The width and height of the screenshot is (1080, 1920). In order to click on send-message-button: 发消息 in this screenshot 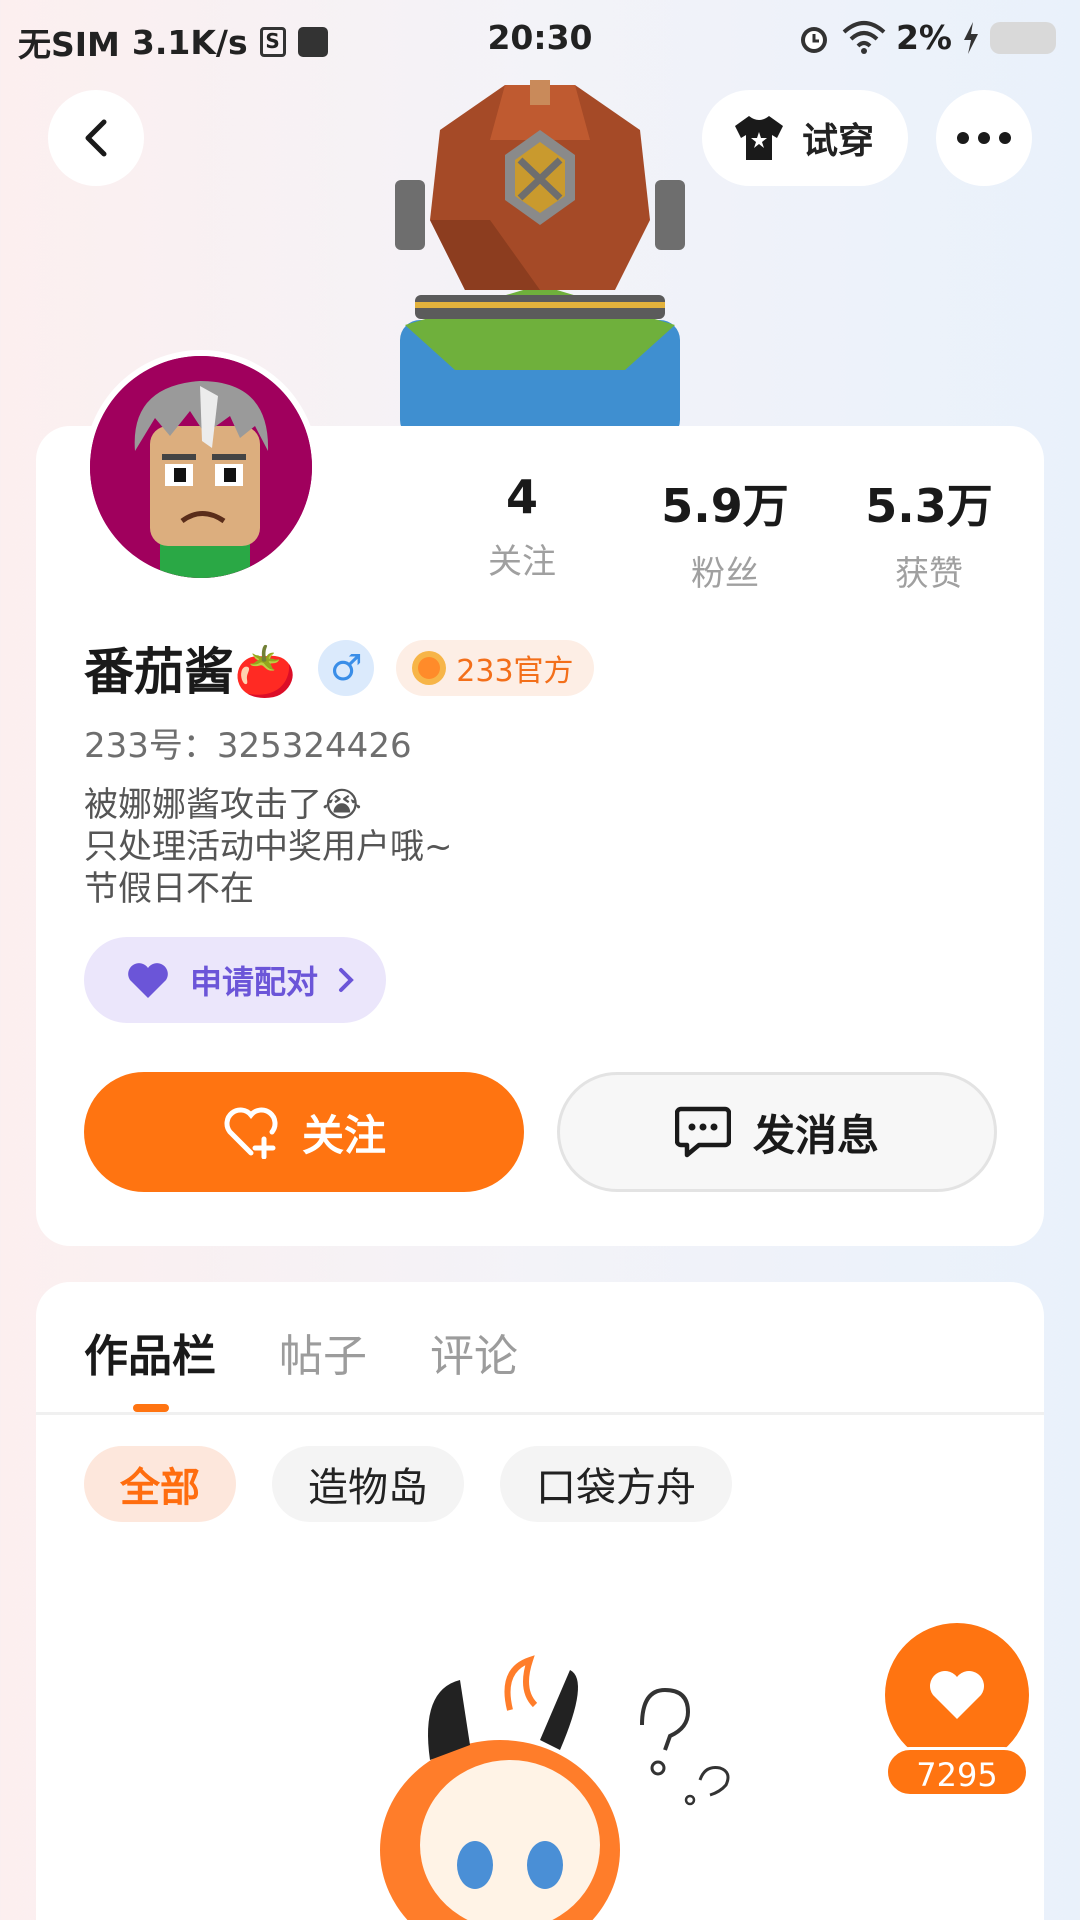, I will do `click(777, 1132)`.